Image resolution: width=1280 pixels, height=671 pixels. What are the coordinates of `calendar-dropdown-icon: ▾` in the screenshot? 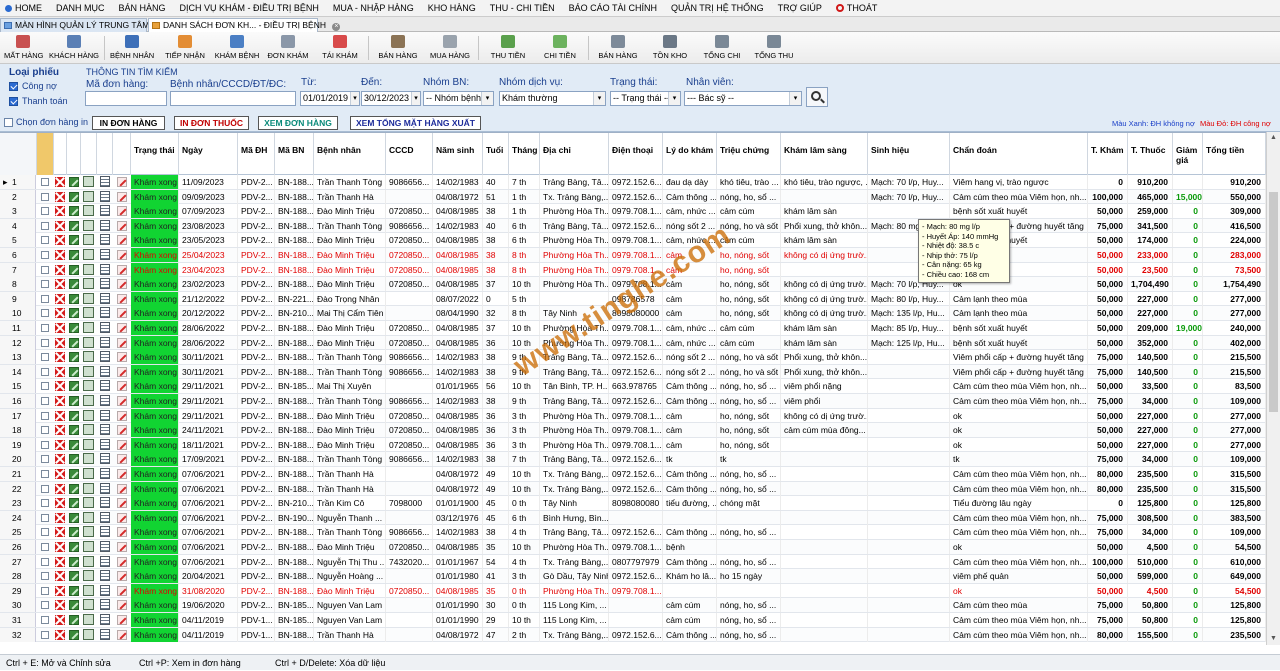 It's located at (415, 98).